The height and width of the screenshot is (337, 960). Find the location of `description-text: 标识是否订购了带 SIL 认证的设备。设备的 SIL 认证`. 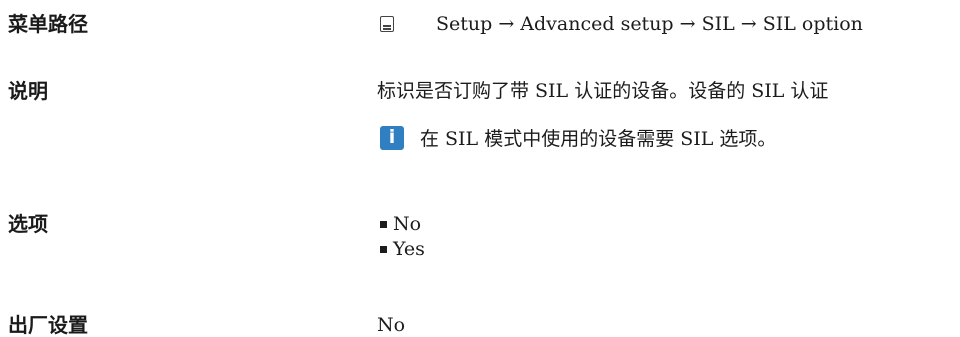

description-text: 标识是否订购了带 SIL 认证的设备。设备的 SIL 认证 is located at coordinates (603, 91).